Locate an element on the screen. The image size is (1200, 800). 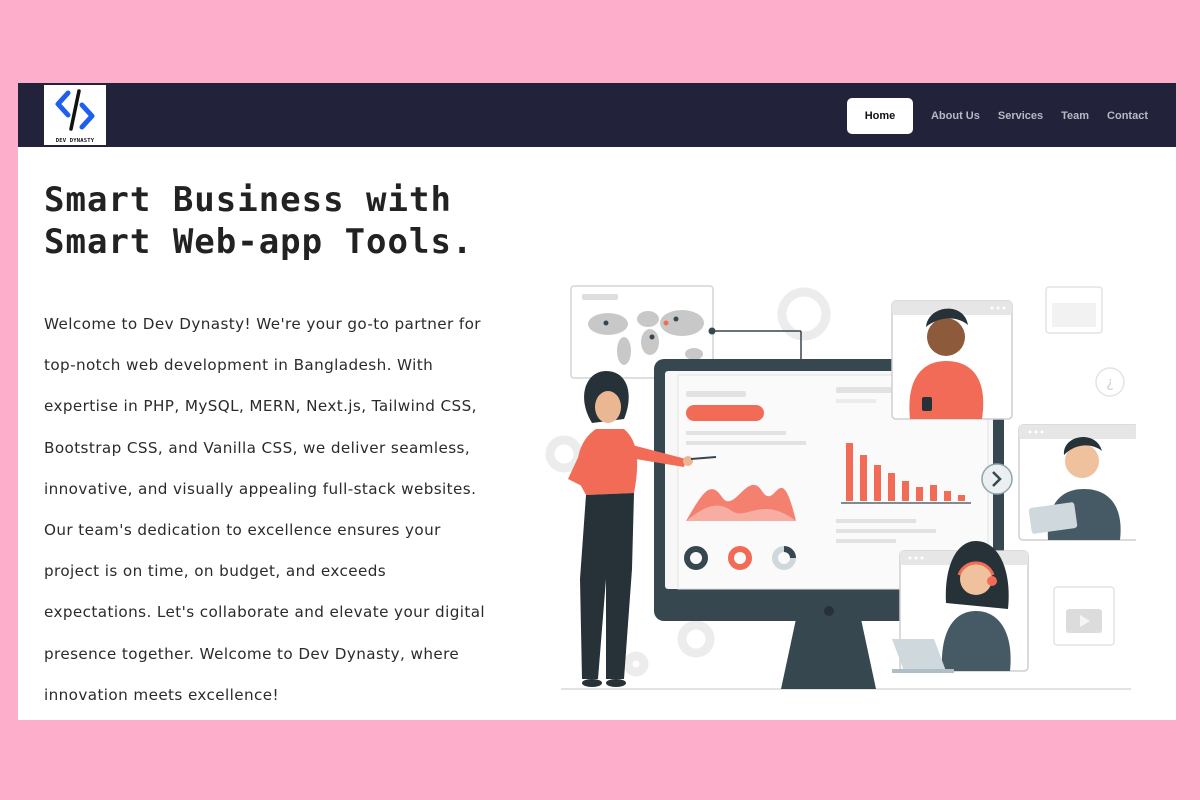
nav-about-us: About Us is located at coordinates (955, 116).